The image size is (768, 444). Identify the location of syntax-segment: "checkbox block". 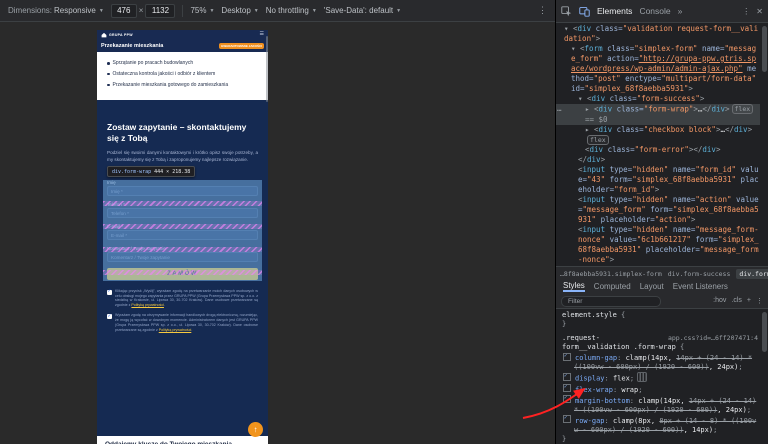
(679, 129).